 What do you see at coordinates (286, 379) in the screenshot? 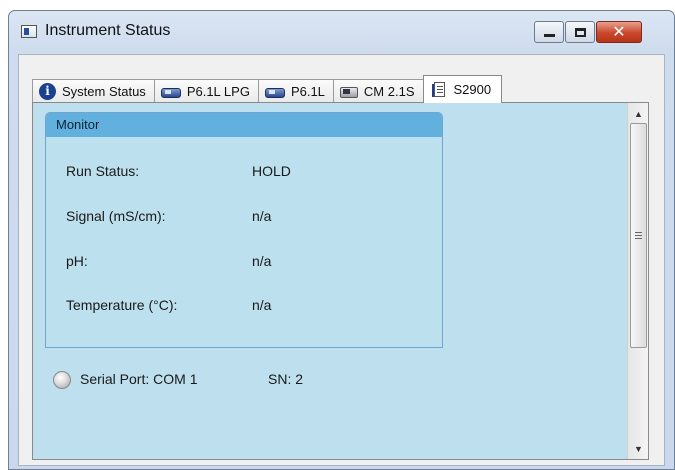
I see `serial-number-text: SN: 2` at bounding box center [286, 379].